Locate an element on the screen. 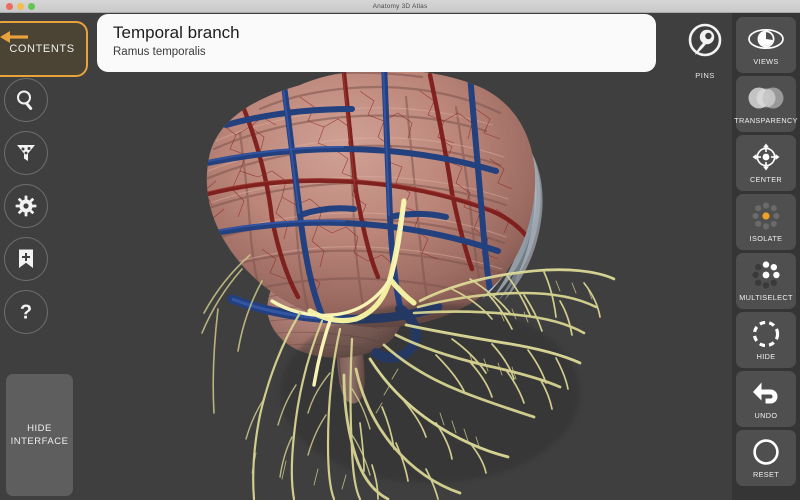 Image resolution: width=800 pixels, height=500 pixels. pins-label: PINS is located at coordinates (705, 75).